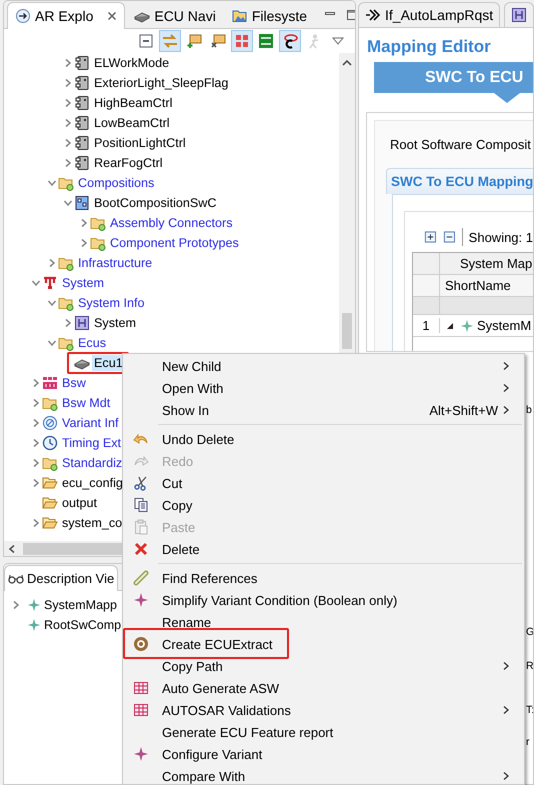 This screenshot has width=534, height=785. What do you see at coordinates (323, 600) in the screenshot?
I see `menu-item: Simplify Variant Condition (Boolean only)` at bounding box center [323, 600].